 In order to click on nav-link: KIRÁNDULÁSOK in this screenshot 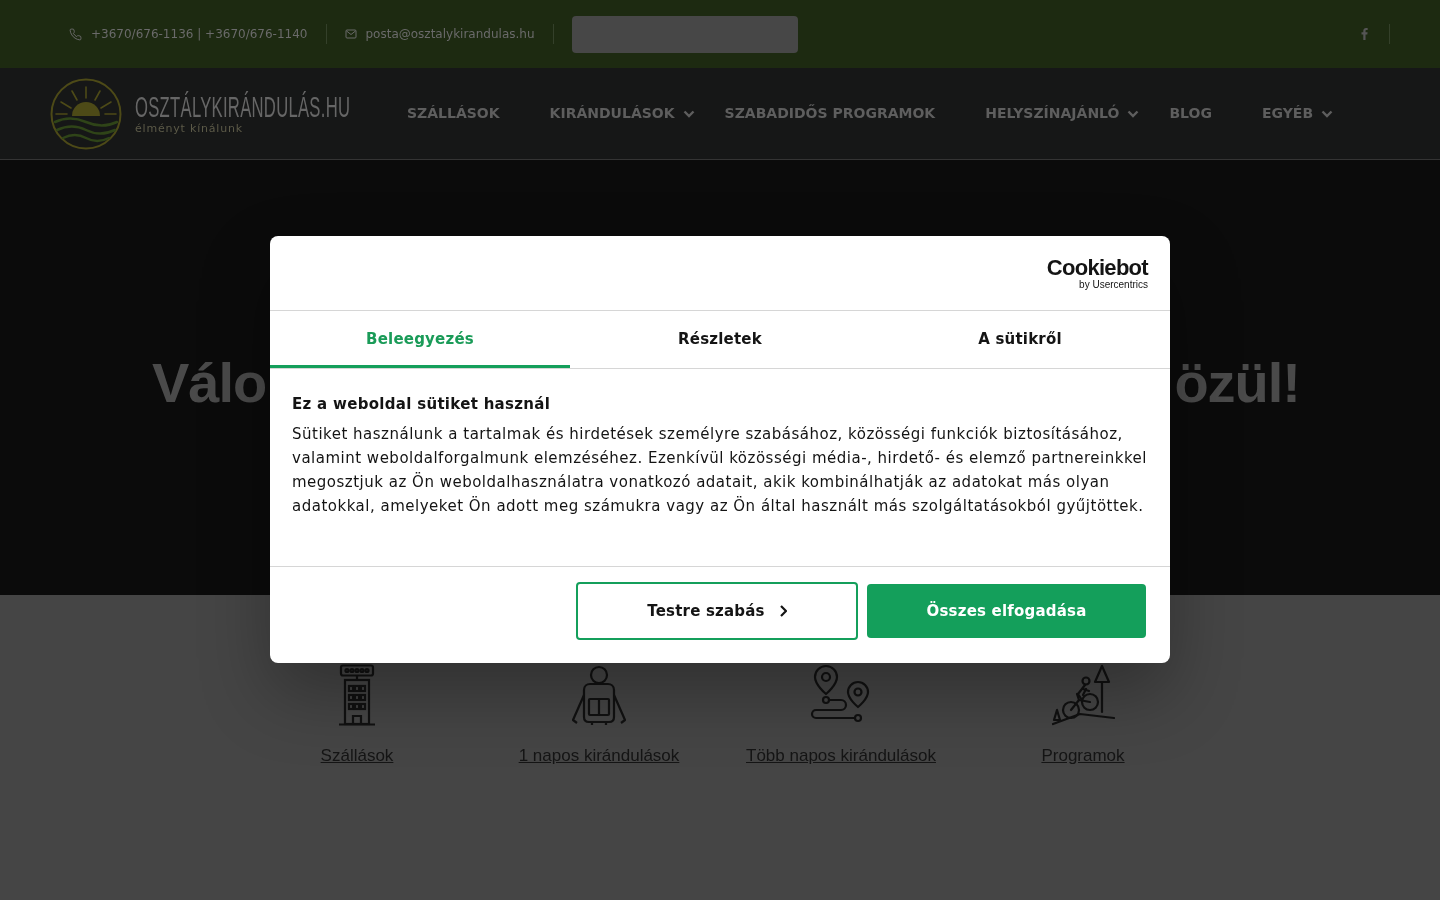, I will do `click(622, 113)`.